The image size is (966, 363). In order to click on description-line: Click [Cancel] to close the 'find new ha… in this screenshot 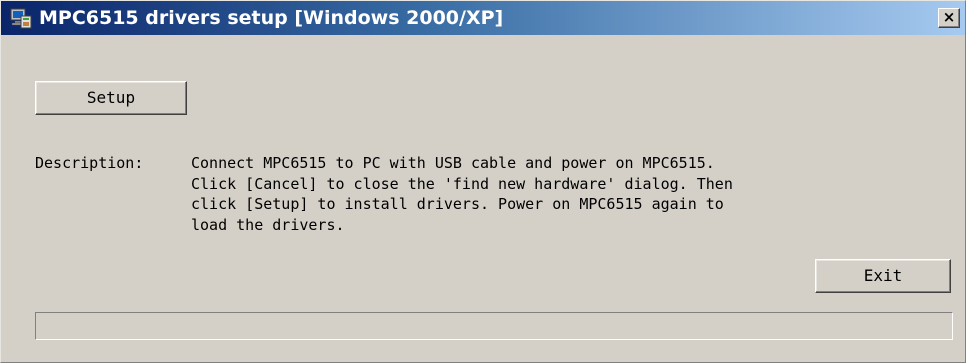, I will do `click(462, 183)`.